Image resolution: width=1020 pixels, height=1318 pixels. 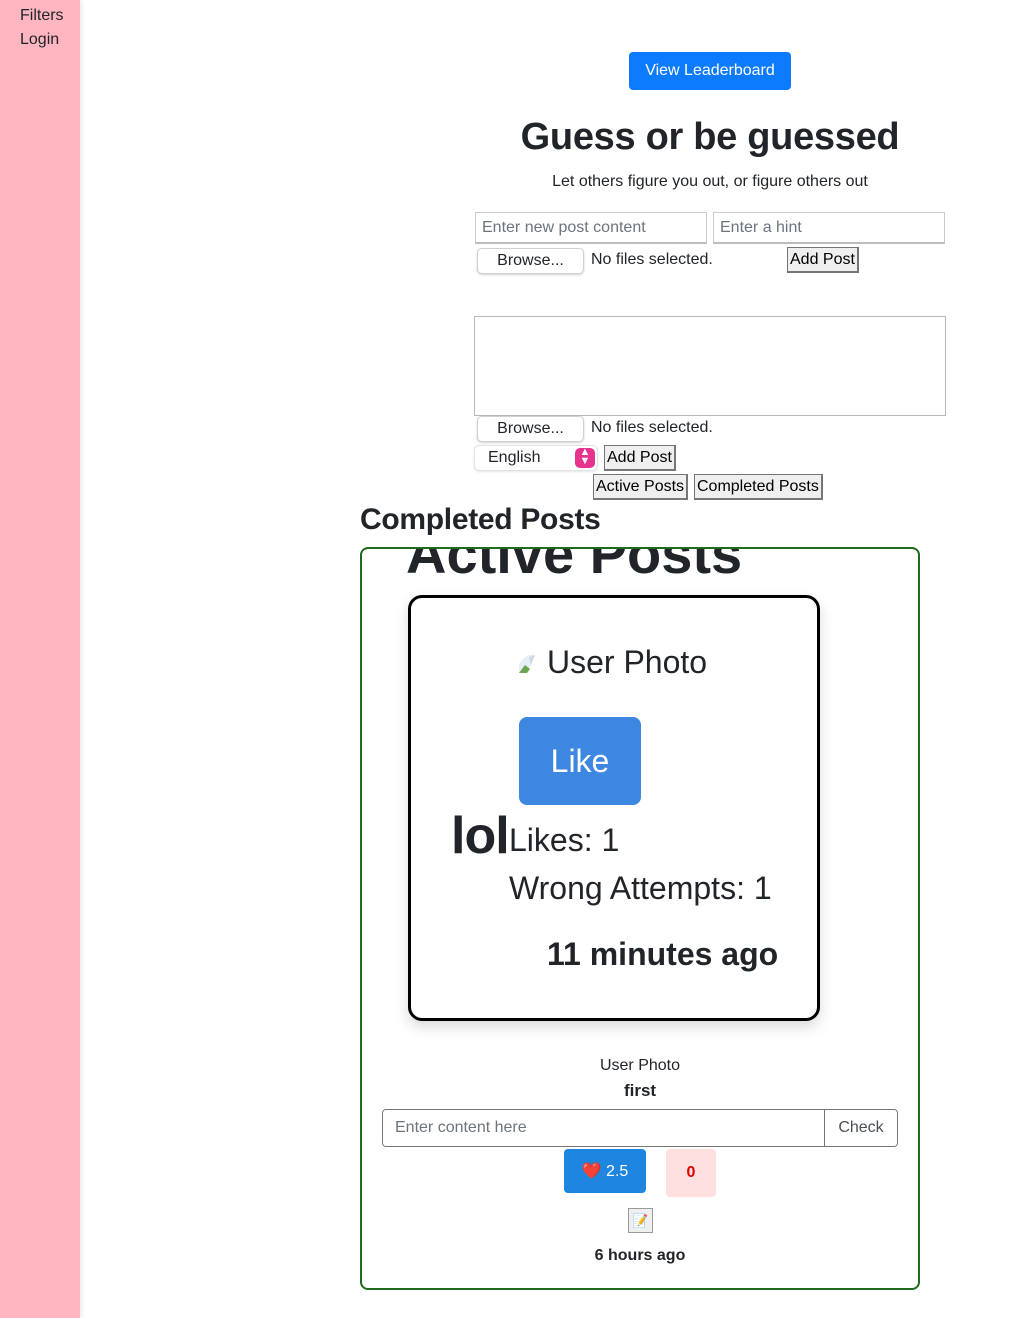 I want to click on guess-group: Check, so click(x=640, y=1128).